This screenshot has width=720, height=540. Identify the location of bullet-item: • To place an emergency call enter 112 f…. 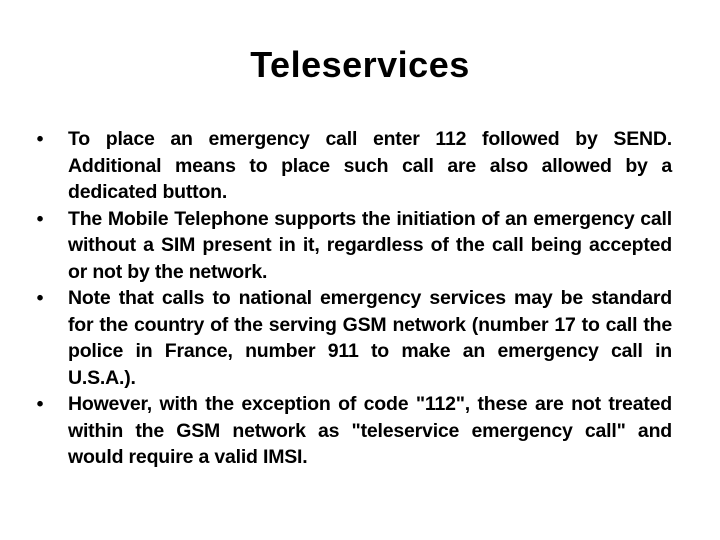
(346, 166).